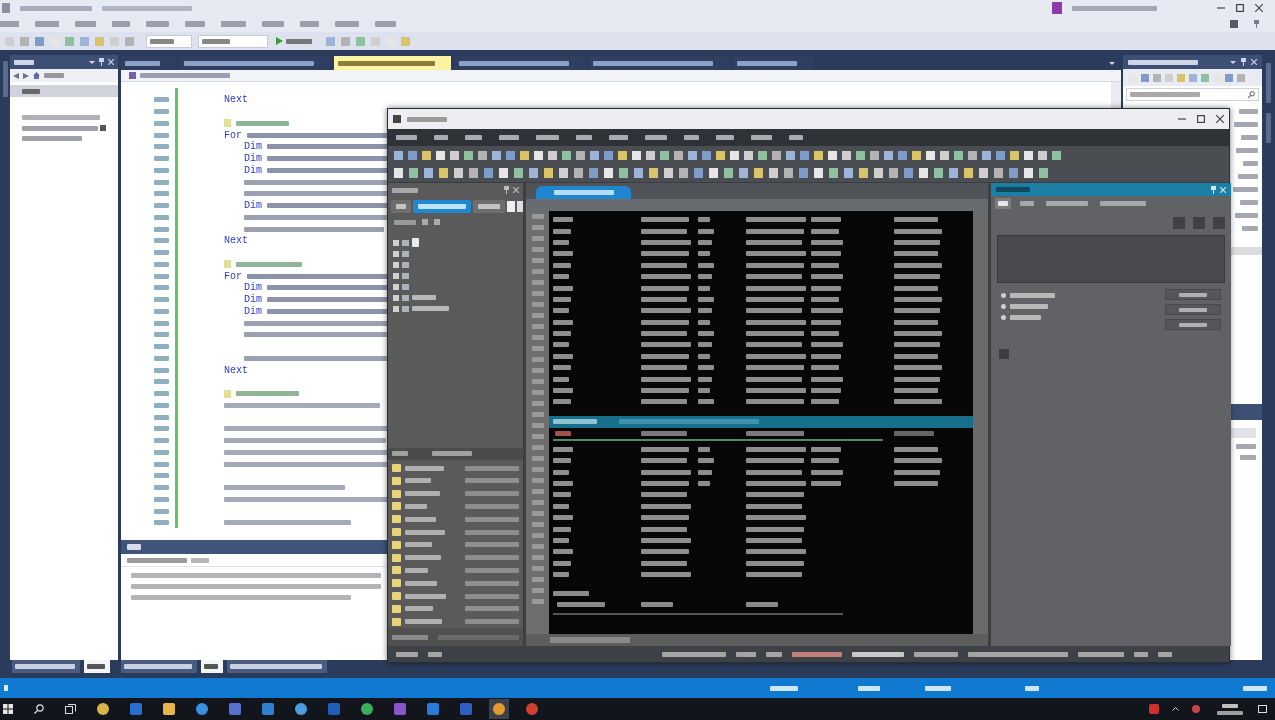 The width and height of the screenshot is (1275, 720). What do you see at coordinates (236, 100) in the screenshot?
I see `code-keyword: Next` at bounding box center [236, 100].